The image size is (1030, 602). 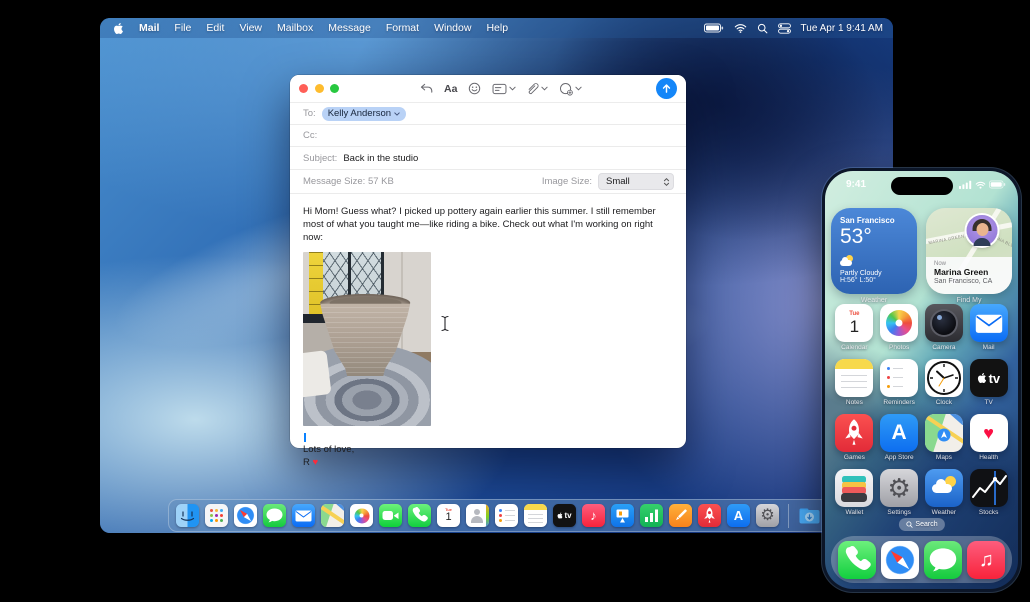 I want to click on dock-facetime, so click(x=390, y=515).